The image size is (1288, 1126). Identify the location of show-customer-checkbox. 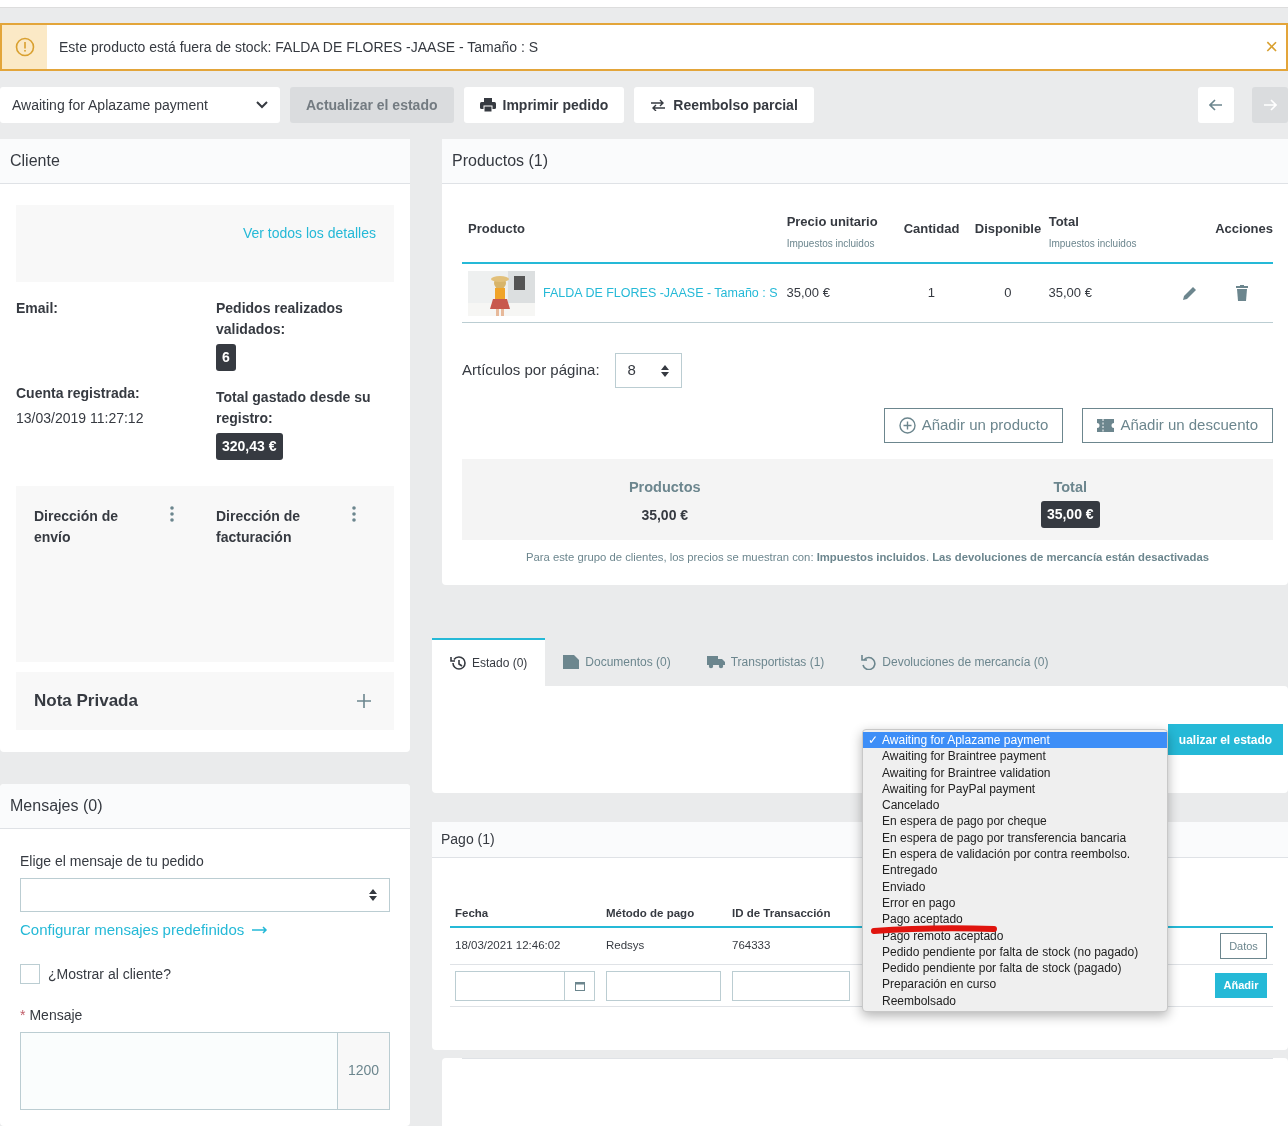
(30, 974).